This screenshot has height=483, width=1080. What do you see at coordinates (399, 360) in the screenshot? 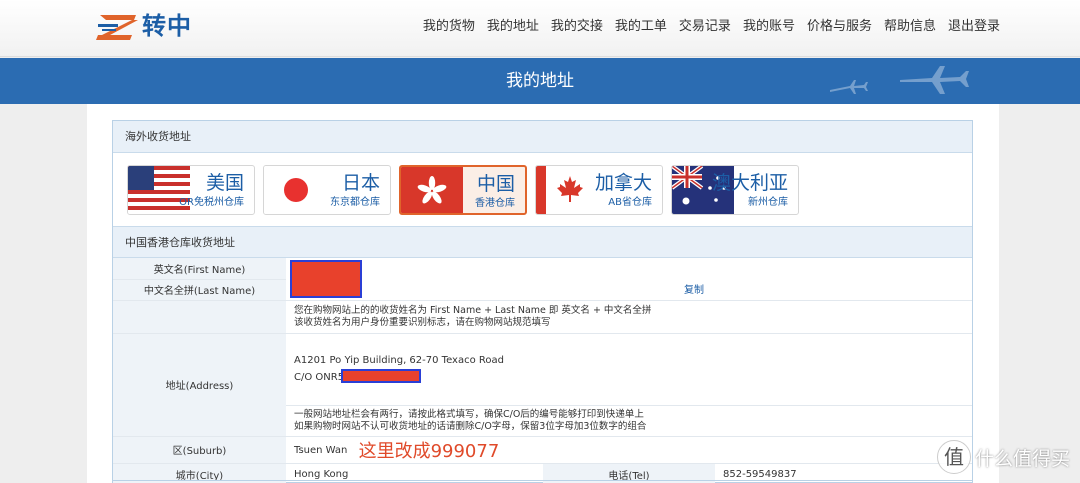
I see `address-line1: A1201 Po Yip Building, 62-70 Texaco Road` at bounding box center [399, 360].